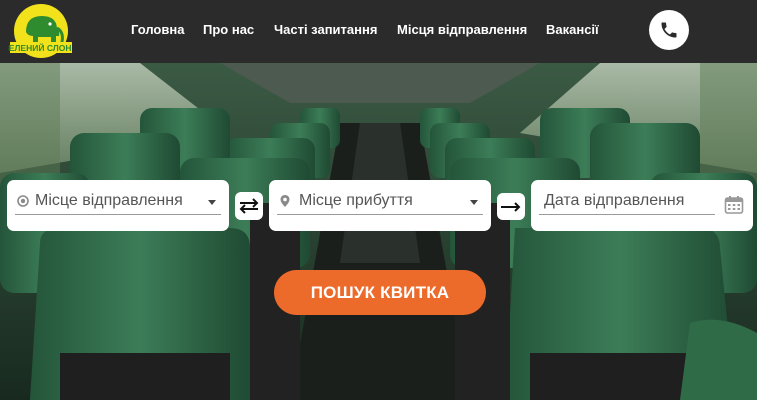 The width and height of the screenshot is (757, 400). I want to click on nav-faq: Часті запитання, so click(325, 29).